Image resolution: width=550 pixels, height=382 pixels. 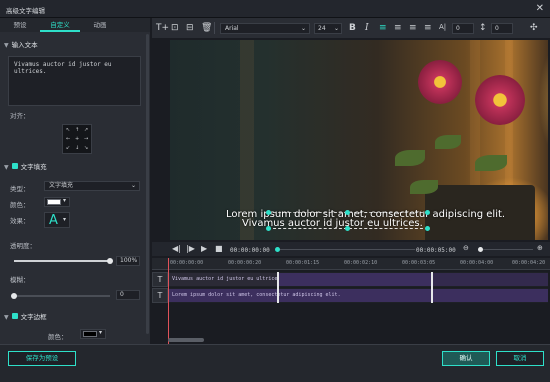 What do you see at coordinates (176, 248) in the screenshot?
I see `previous-frame-icon: ◀|` at bounding box center [176, 248].